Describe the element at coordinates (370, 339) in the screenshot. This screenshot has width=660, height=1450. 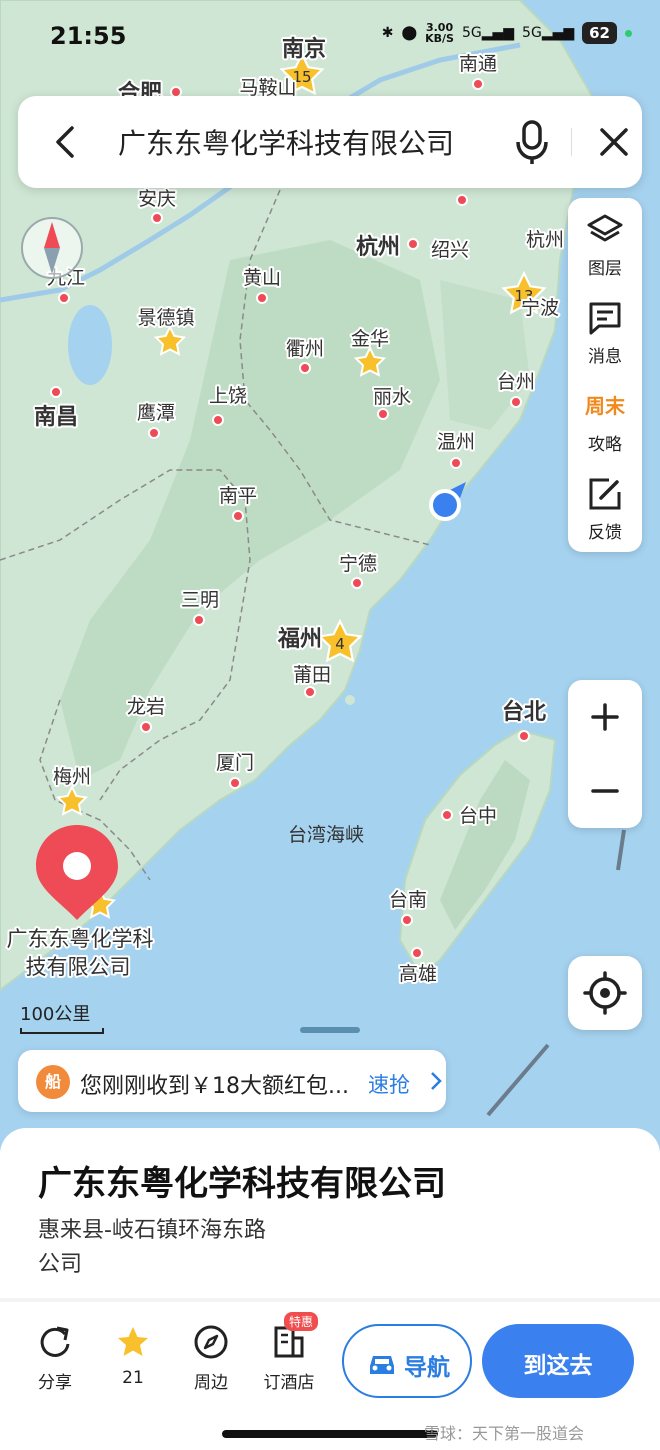
I see `city-label: 金华` at that location.